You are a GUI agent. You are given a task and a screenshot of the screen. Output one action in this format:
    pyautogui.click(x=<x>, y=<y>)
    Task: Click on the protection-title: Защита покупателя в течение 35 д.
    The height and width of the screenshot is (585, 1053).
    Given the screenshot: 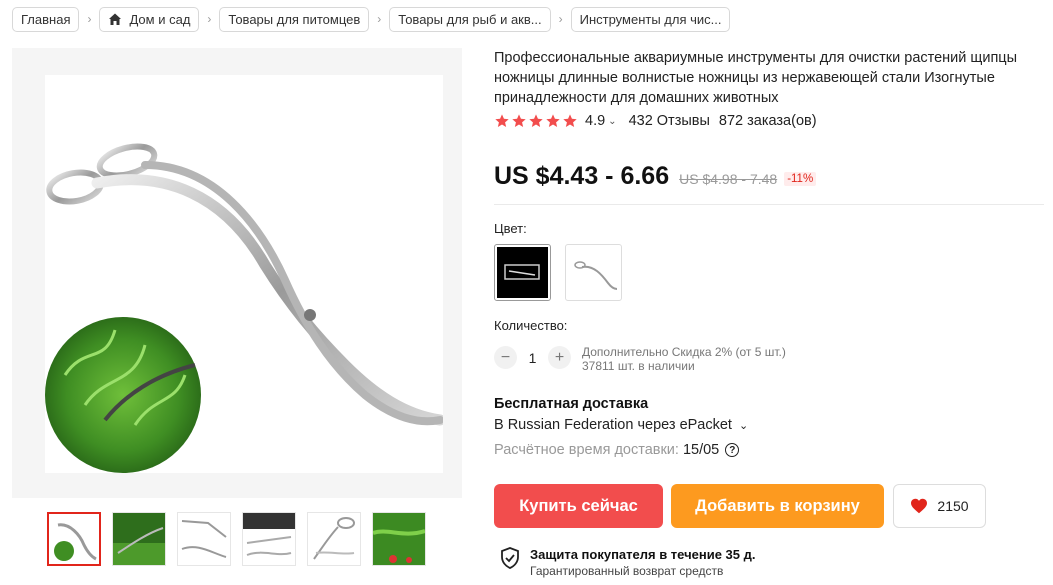 What is the action you would take?
    pyautogui.click(x=643, y=554)
    